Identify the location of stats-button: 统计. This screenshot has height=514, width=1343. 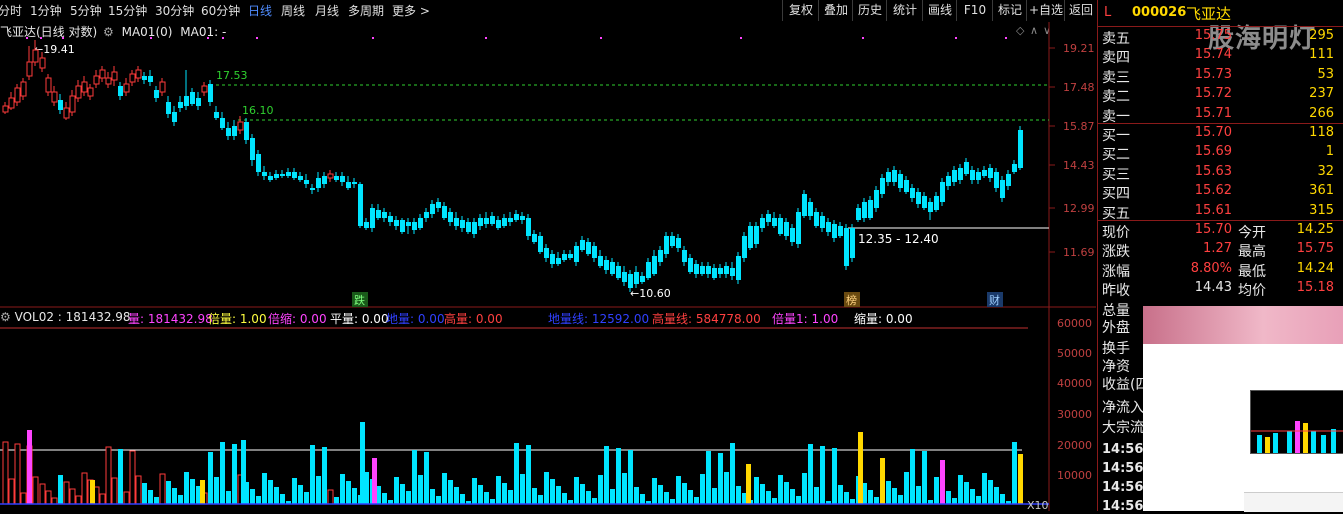
(904, 10).